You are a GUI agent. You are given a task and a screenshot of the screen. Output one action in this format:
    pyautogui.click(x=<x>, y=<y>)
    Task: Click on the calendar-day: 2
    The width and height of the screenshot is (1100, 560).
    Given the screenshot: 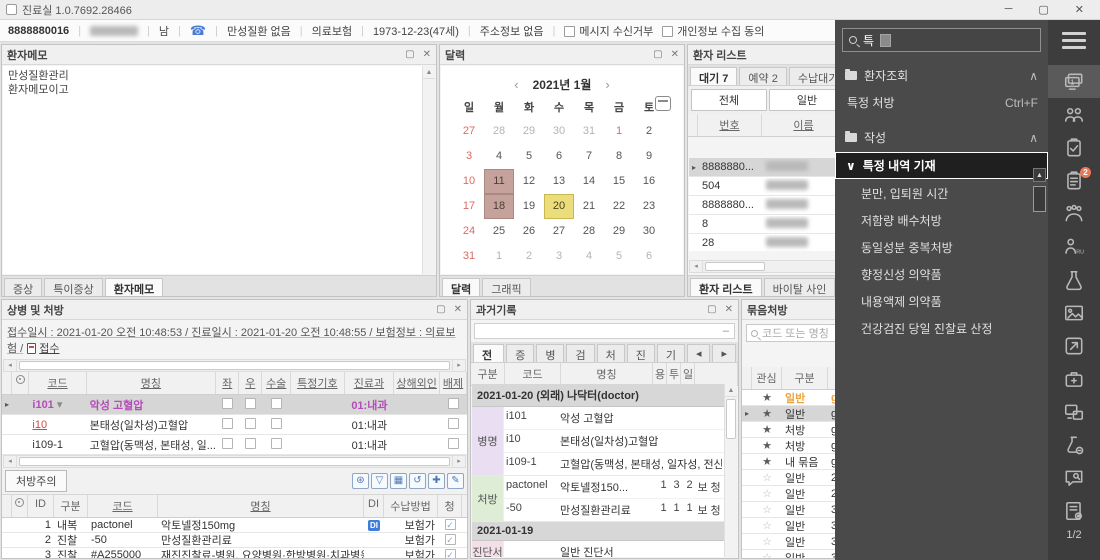 What is the action you would take?
    pyautogui.click(x=529, y=256)
    